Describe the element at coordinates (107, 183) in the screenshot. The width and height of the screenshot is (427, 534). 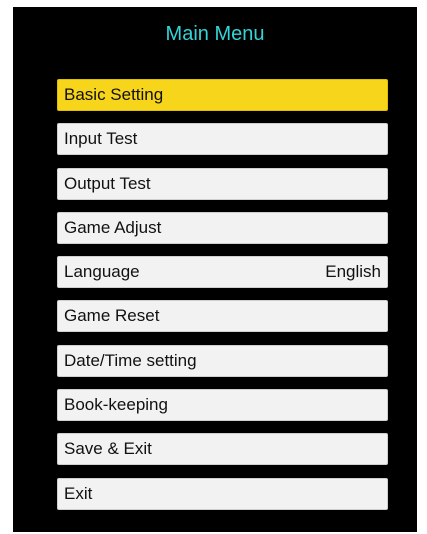
I see `menu-item-label: Output Test` at that location.